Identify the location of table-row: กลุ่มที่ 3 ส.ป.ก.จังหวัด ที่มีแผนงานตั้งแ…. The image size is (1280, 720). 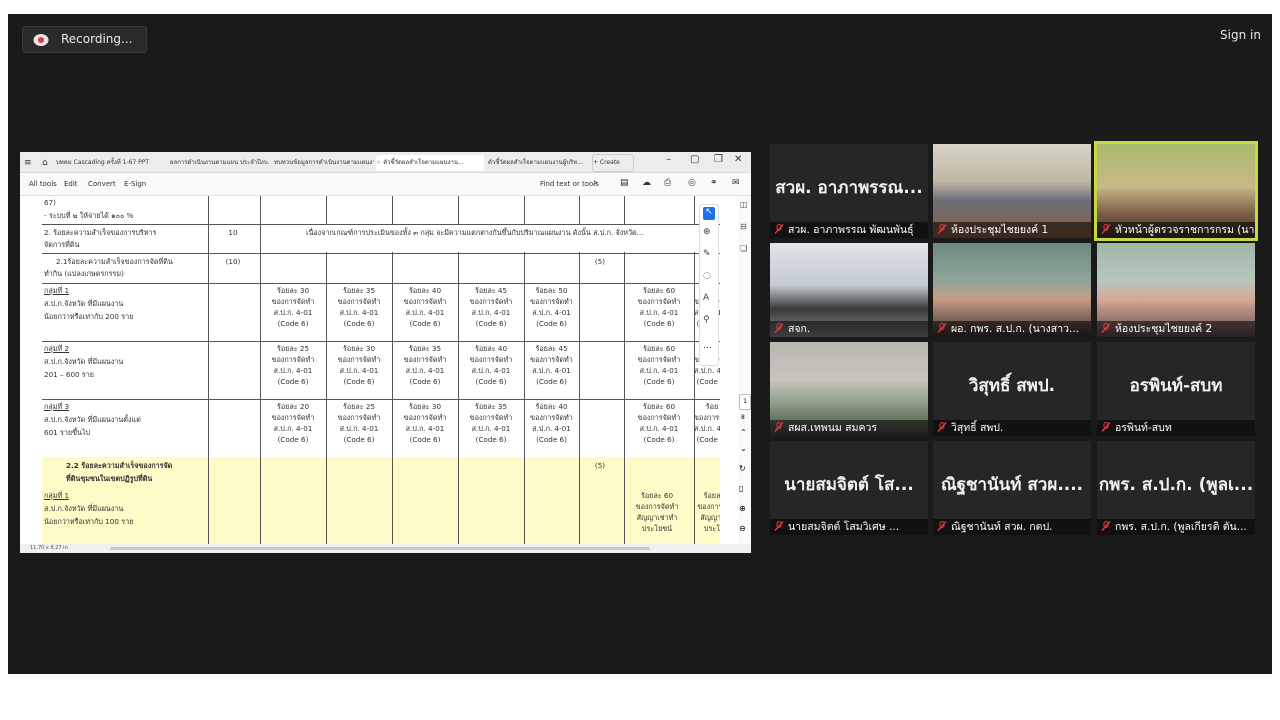
(381, 428).